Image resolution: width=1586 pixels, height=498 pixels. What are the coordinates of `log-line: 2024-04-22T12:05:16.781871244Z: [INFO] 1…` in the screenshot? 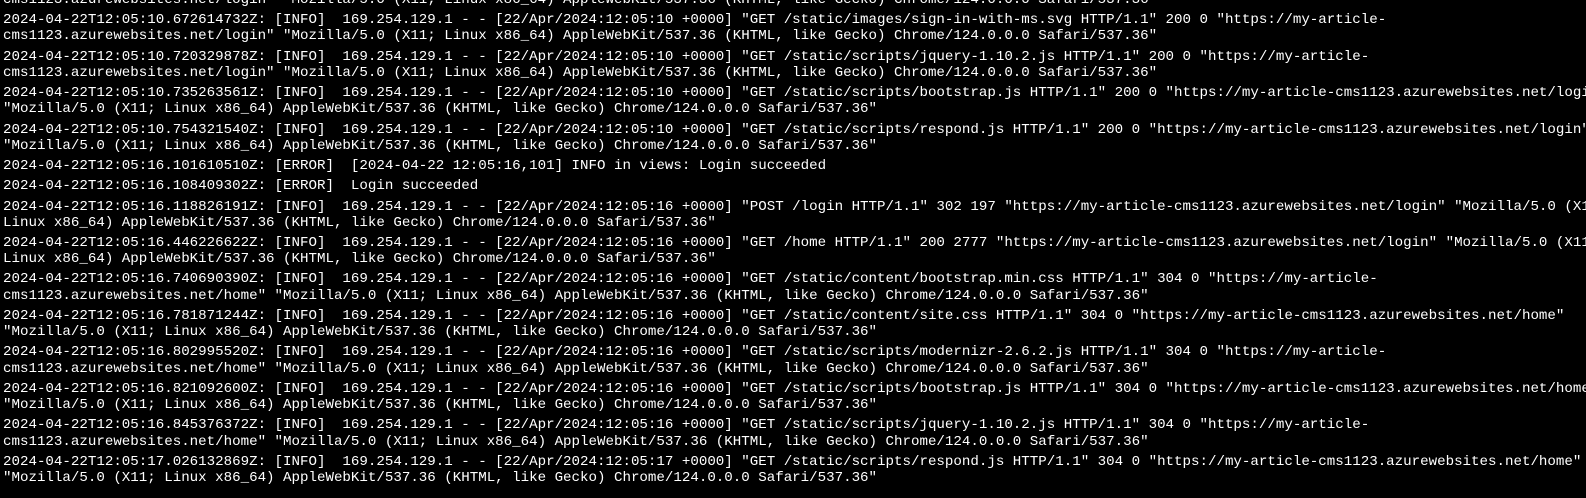 It's located at (784, 315).